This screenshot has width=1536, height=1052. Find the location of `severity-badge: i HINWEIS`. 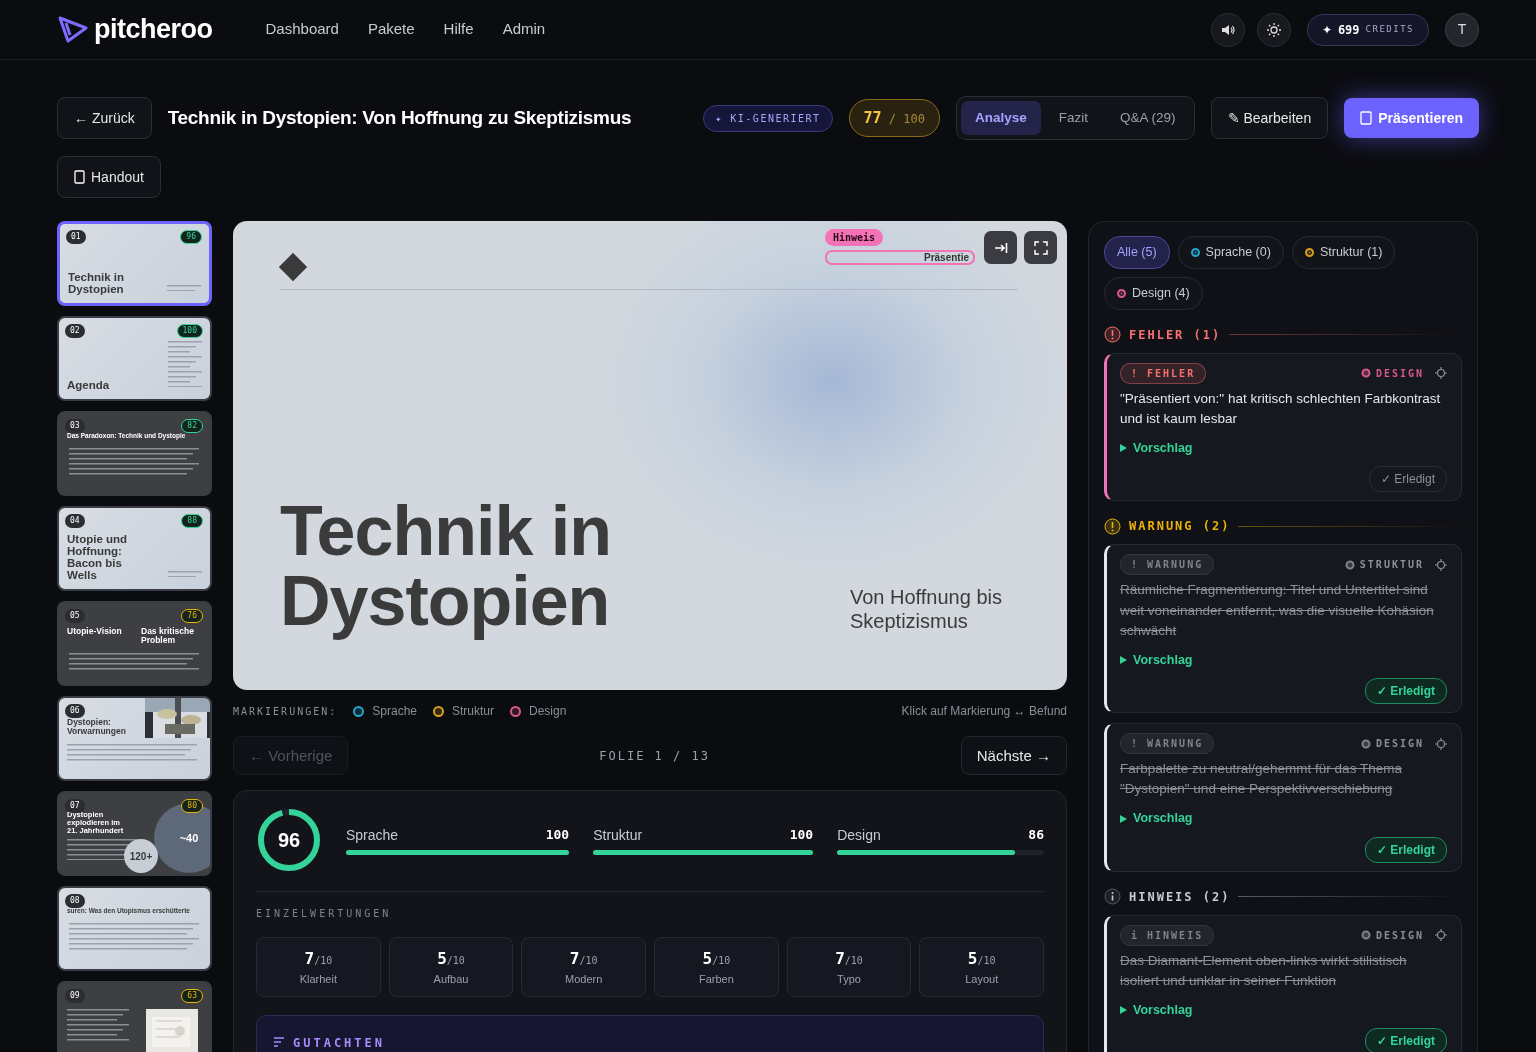

severity-badge: i HINWEIS is located at coordinates (1167, 935).